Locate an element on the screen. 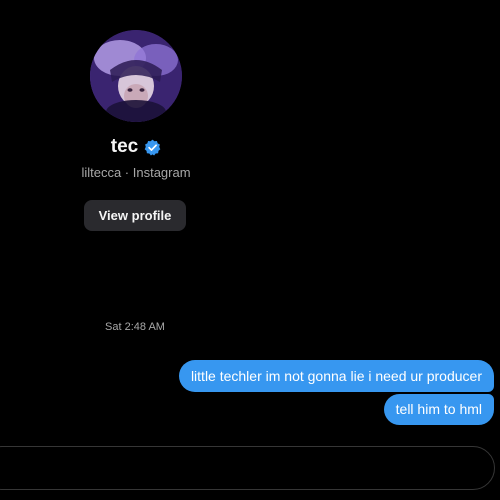  profile-name-row: tec is located at coordinates (136, 147).